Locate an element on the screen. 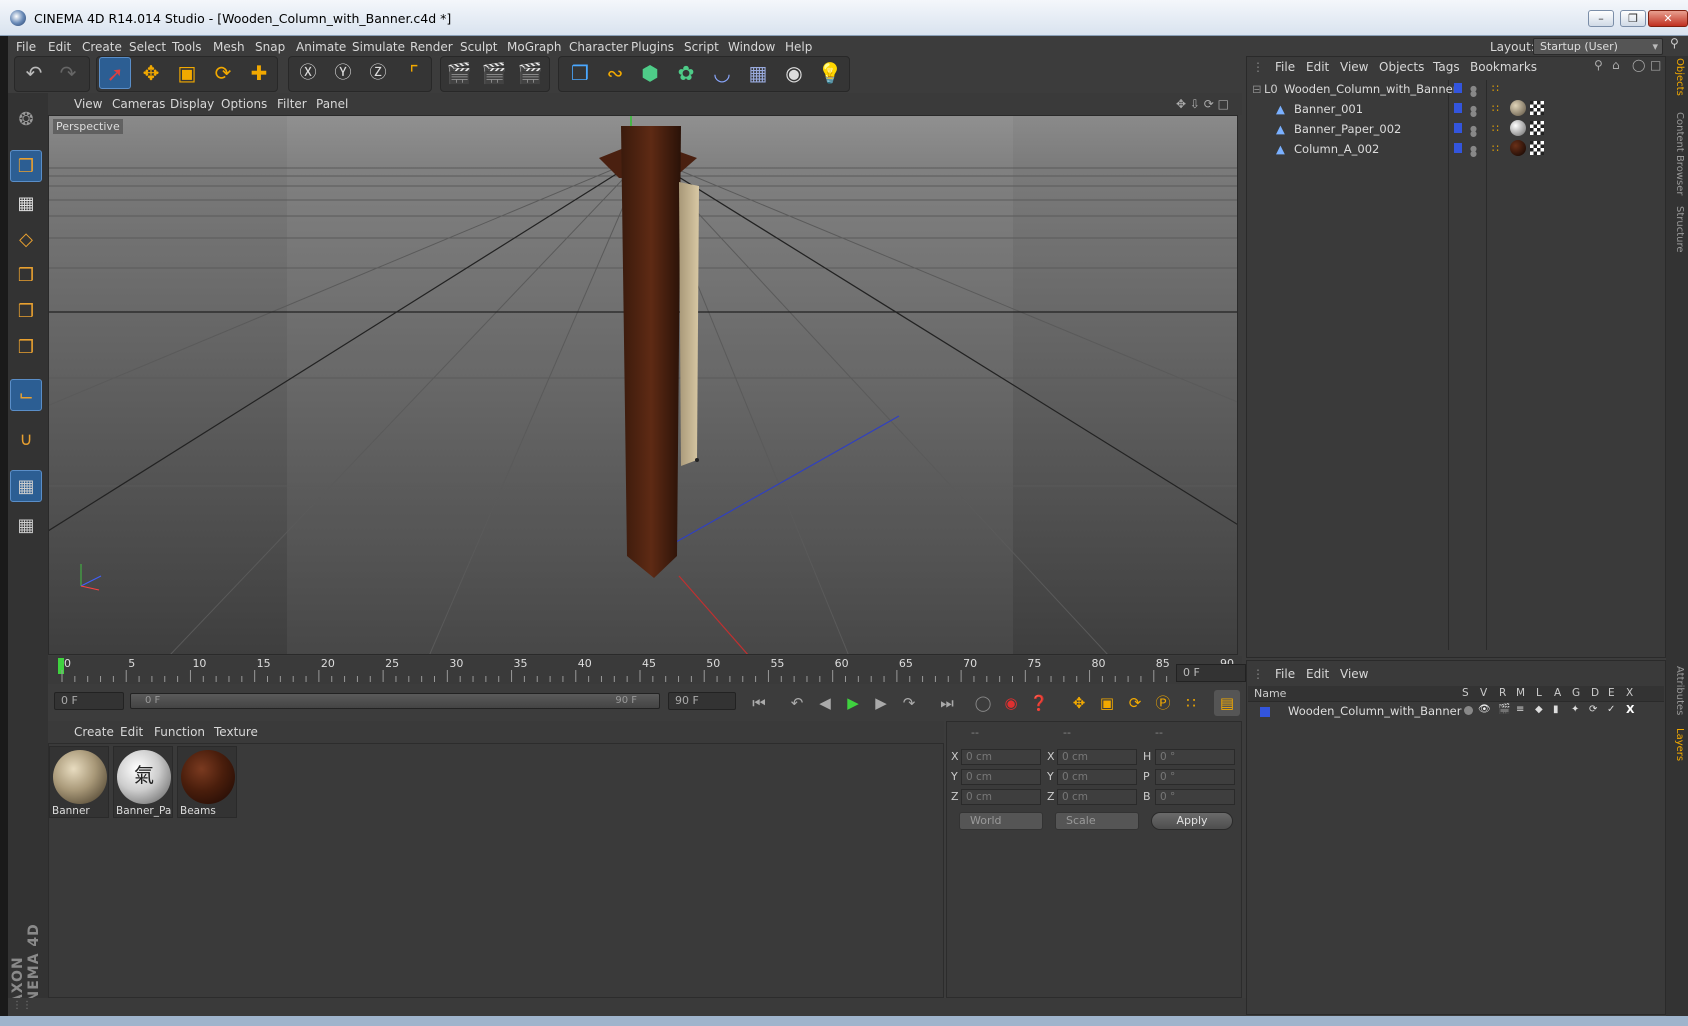 This screenshot has width=1688, height=1026. menu-edit: Edit is located at coordinates (59, 47).